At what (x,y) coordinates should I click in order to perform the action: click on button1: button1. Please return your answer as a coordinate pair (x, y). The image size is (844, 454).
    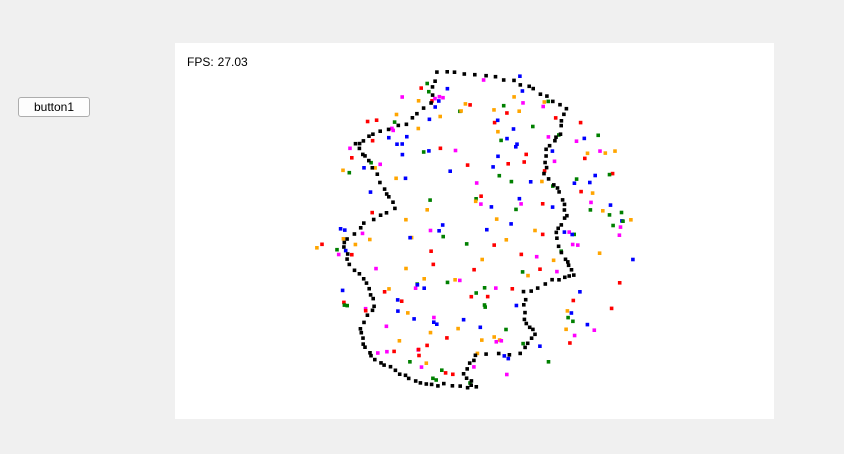
    Looking at the image, I should click on (54, 107).